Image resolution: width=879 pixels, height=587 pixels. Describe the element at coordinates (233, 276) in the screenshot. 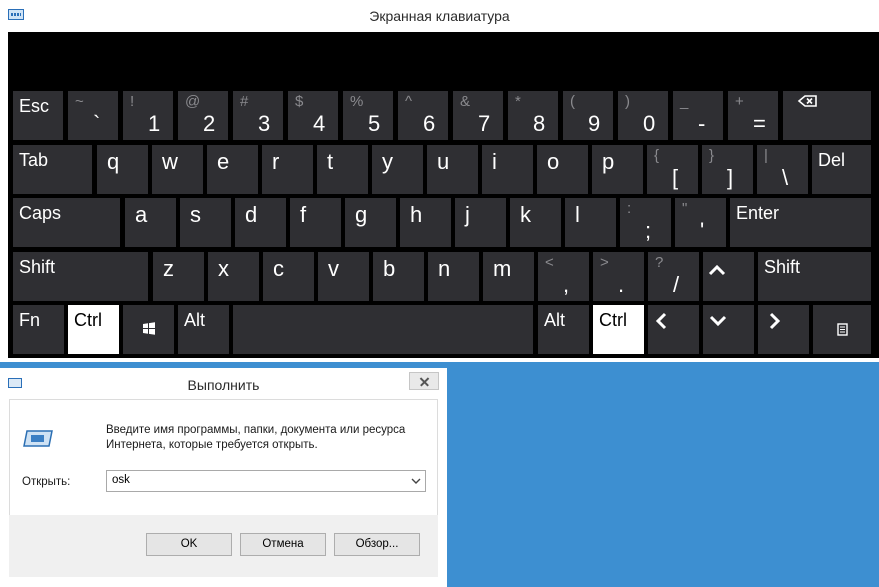

I see `key-x: x` at that location.